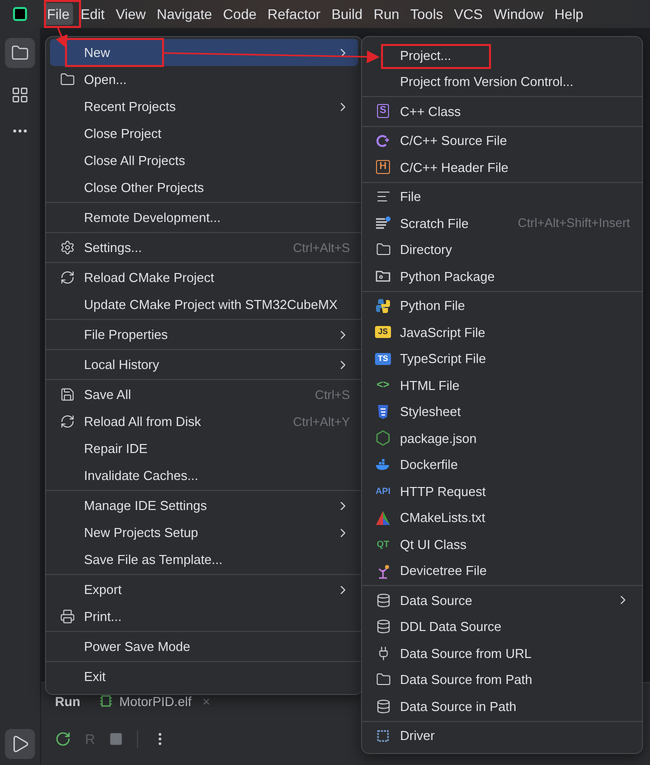 This screenshot has width=650, height=765. Describe the element at coordinates (502, 438) in the screenshot. I see `menu-item: package.json` at that location.